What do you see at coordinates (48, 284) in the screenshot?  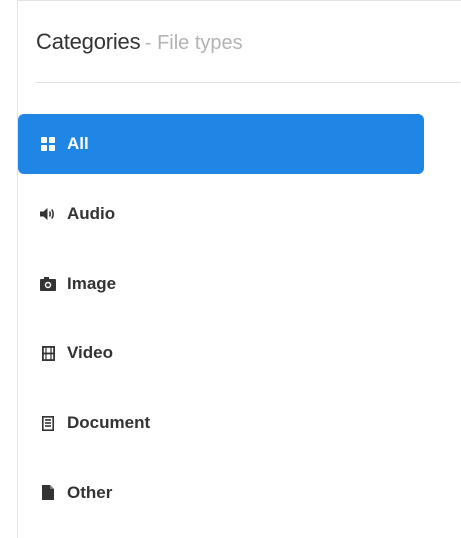 I see `camera-icon` at bounding box center [48, 284].